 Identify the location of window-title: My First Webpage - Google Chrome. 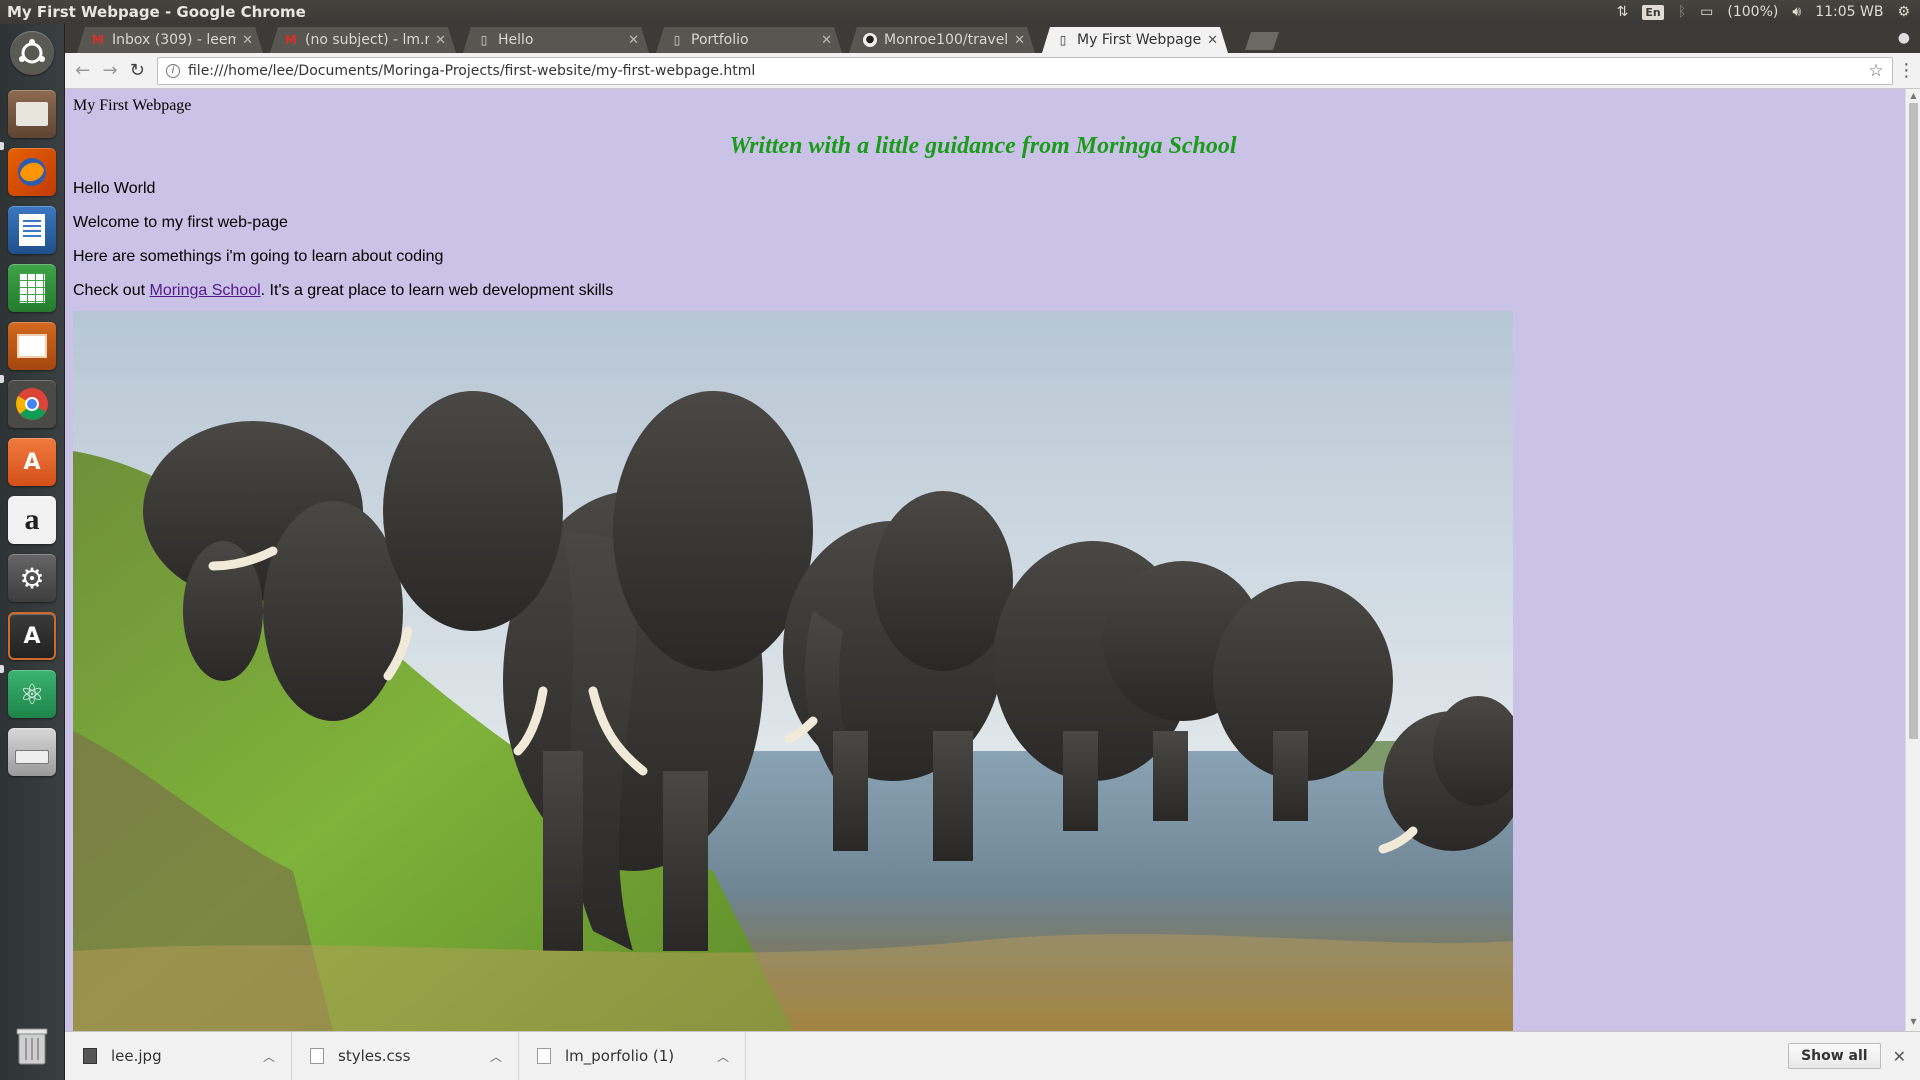
(156, 12).